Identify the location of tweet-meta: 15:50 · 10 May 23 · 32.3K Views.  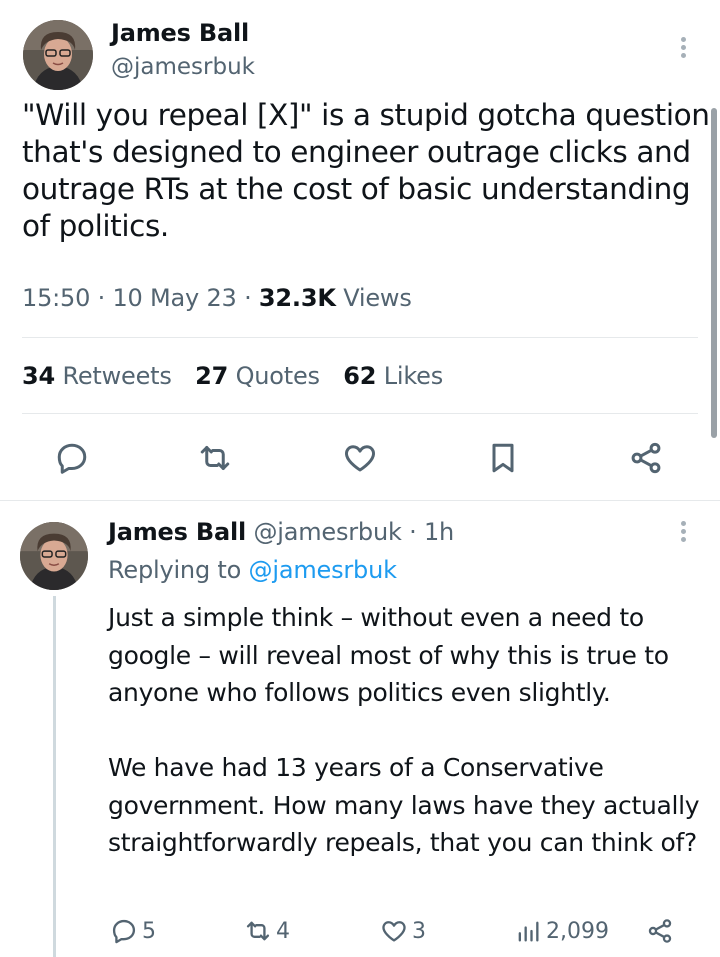
(217, 298).